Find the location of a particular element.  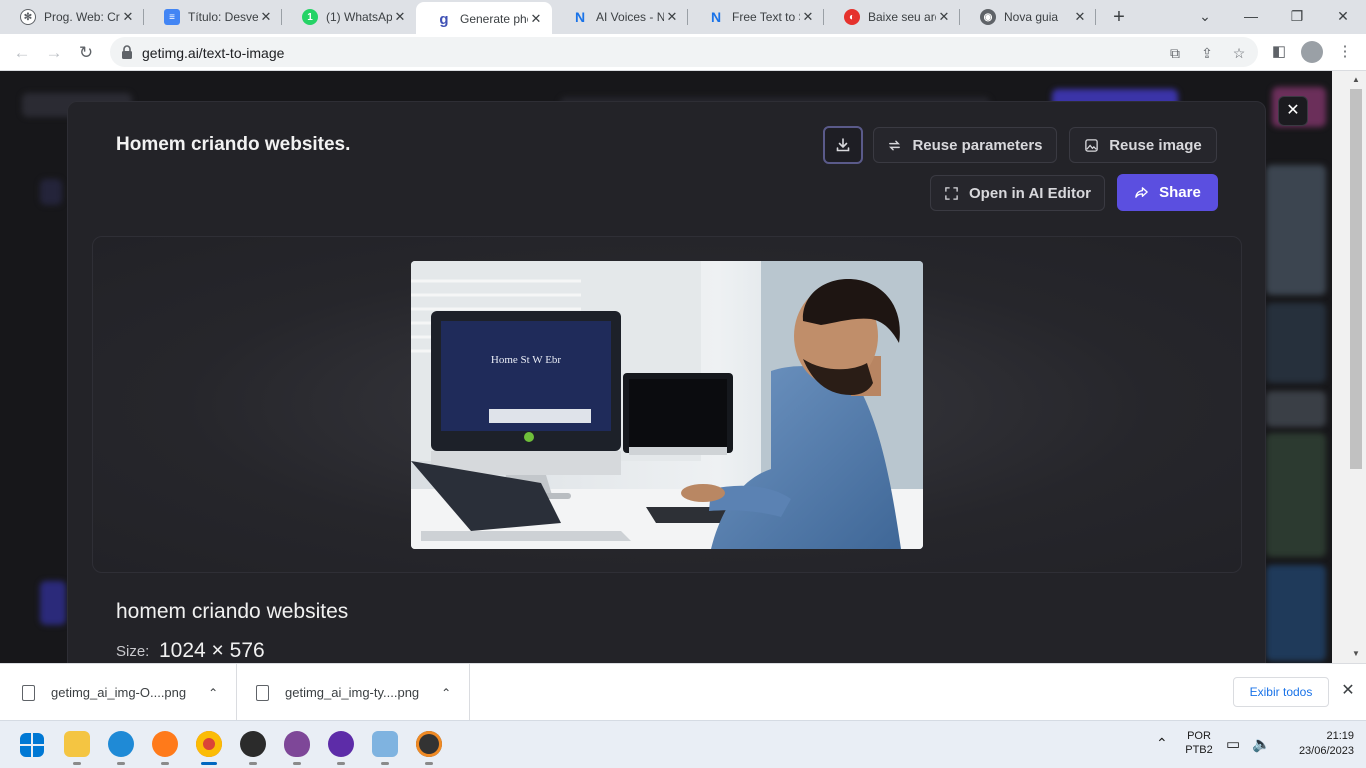

clock-time: 21:19 is located at coordinates (1340, 736).